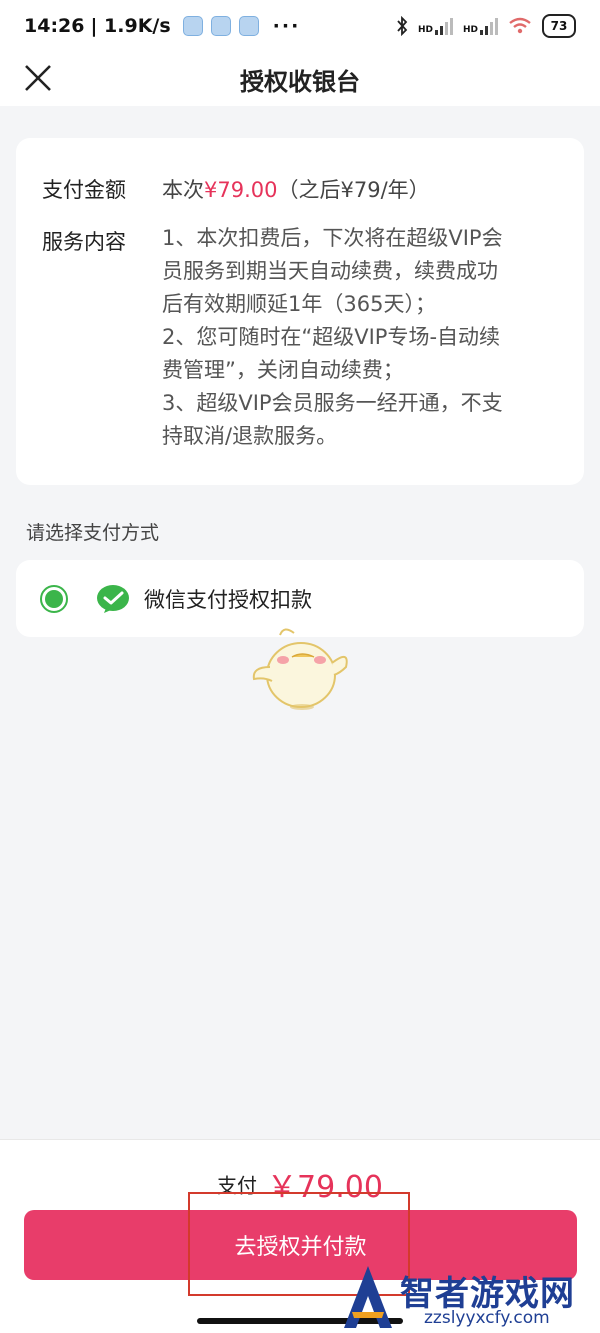  I want to click on watermark-logo-icon, so click(368, 1297).